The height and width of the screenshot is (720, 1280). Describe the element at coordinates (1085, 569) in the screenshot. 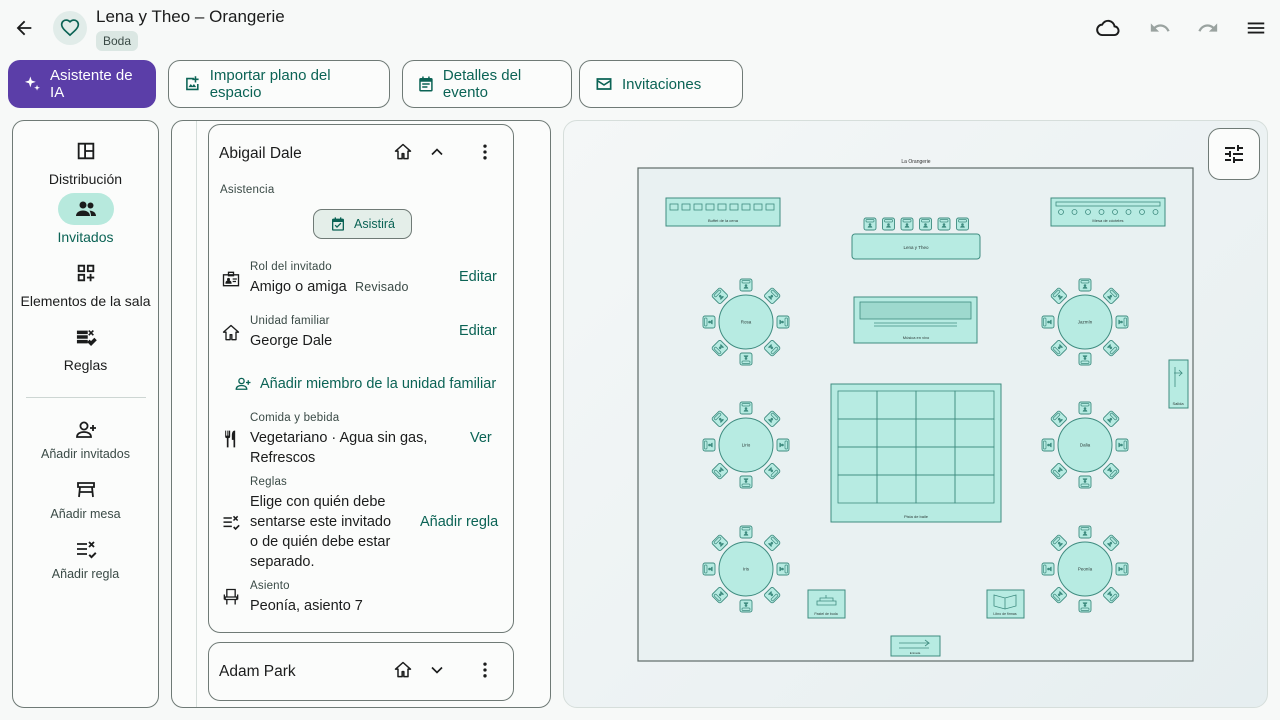

I see `table-name: Peonía` at that location.